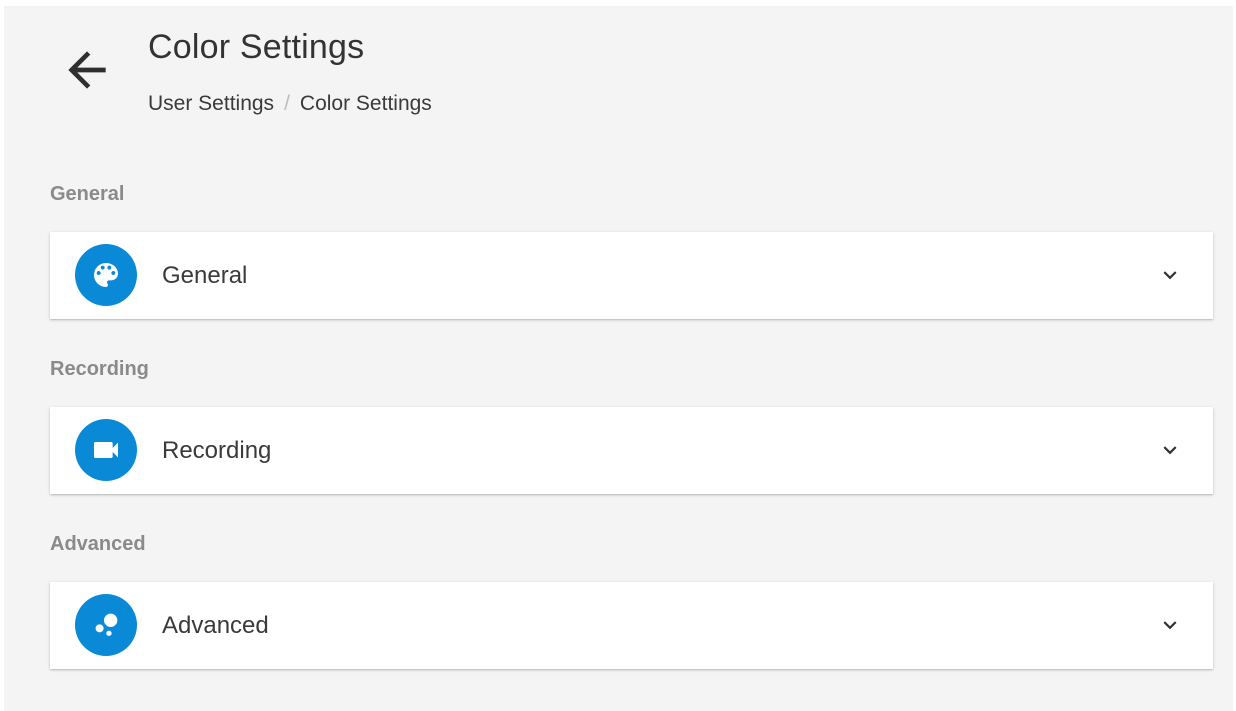 The image size is (1236, 711). Describe the element at coordinates (106, 625) in the screenshot. I see `bubbles-icon` at that location.